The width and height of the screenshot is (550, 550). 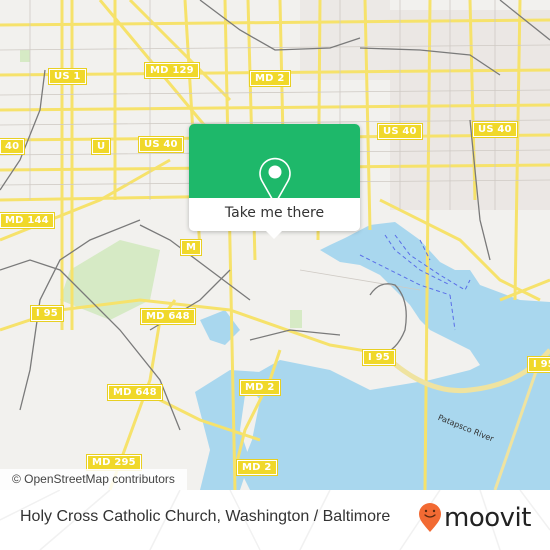 What do you see at coordinates (27, 220) in the screenshot?
I see `road-shield: MD 144` at bounding box center [27, 220].